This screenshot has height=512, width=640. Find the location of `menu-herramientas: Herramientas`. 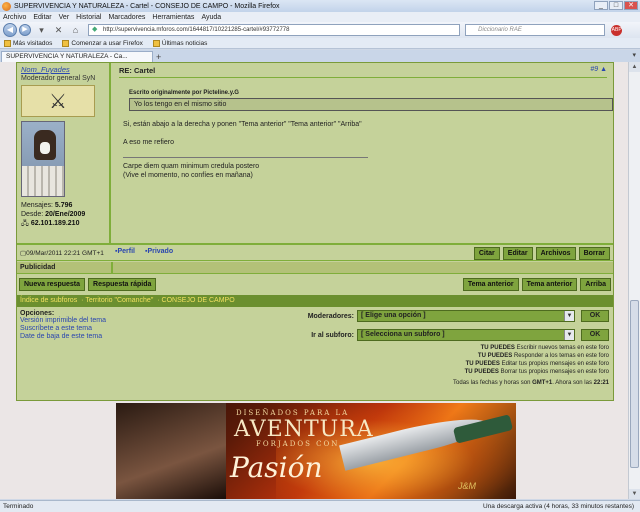

menu-herramientas: Herramientas is located at coordinates (173, 17).